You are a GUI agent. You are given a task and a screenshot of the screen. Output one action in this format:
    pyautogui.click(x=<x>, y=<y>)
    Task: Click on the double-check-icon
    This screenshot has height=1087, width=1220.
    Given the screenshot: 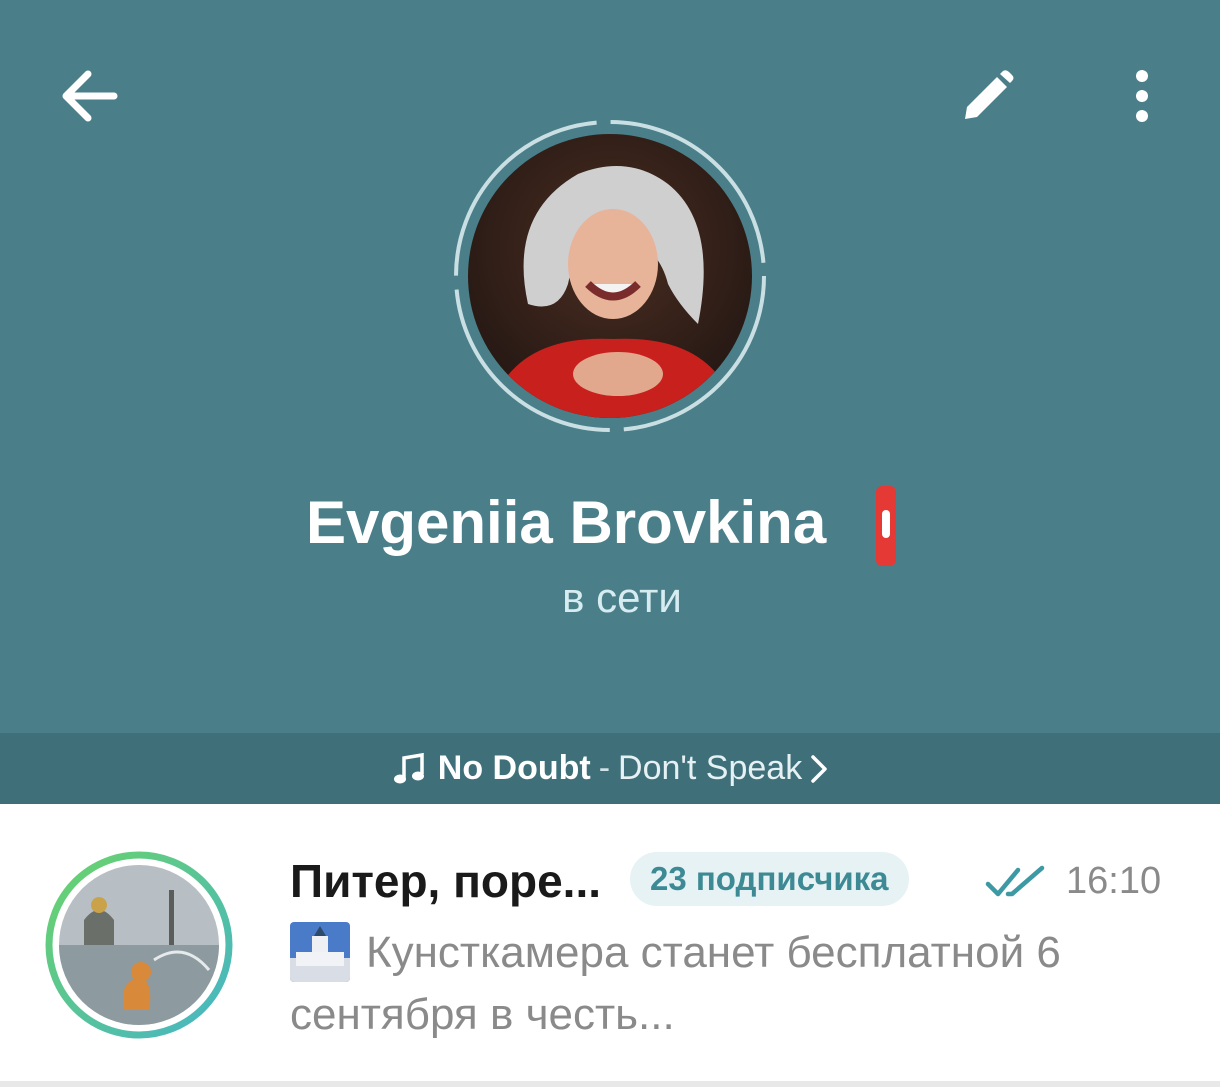 What is the action you would take?
    pyautogui.click(x=1015, y=881)
    